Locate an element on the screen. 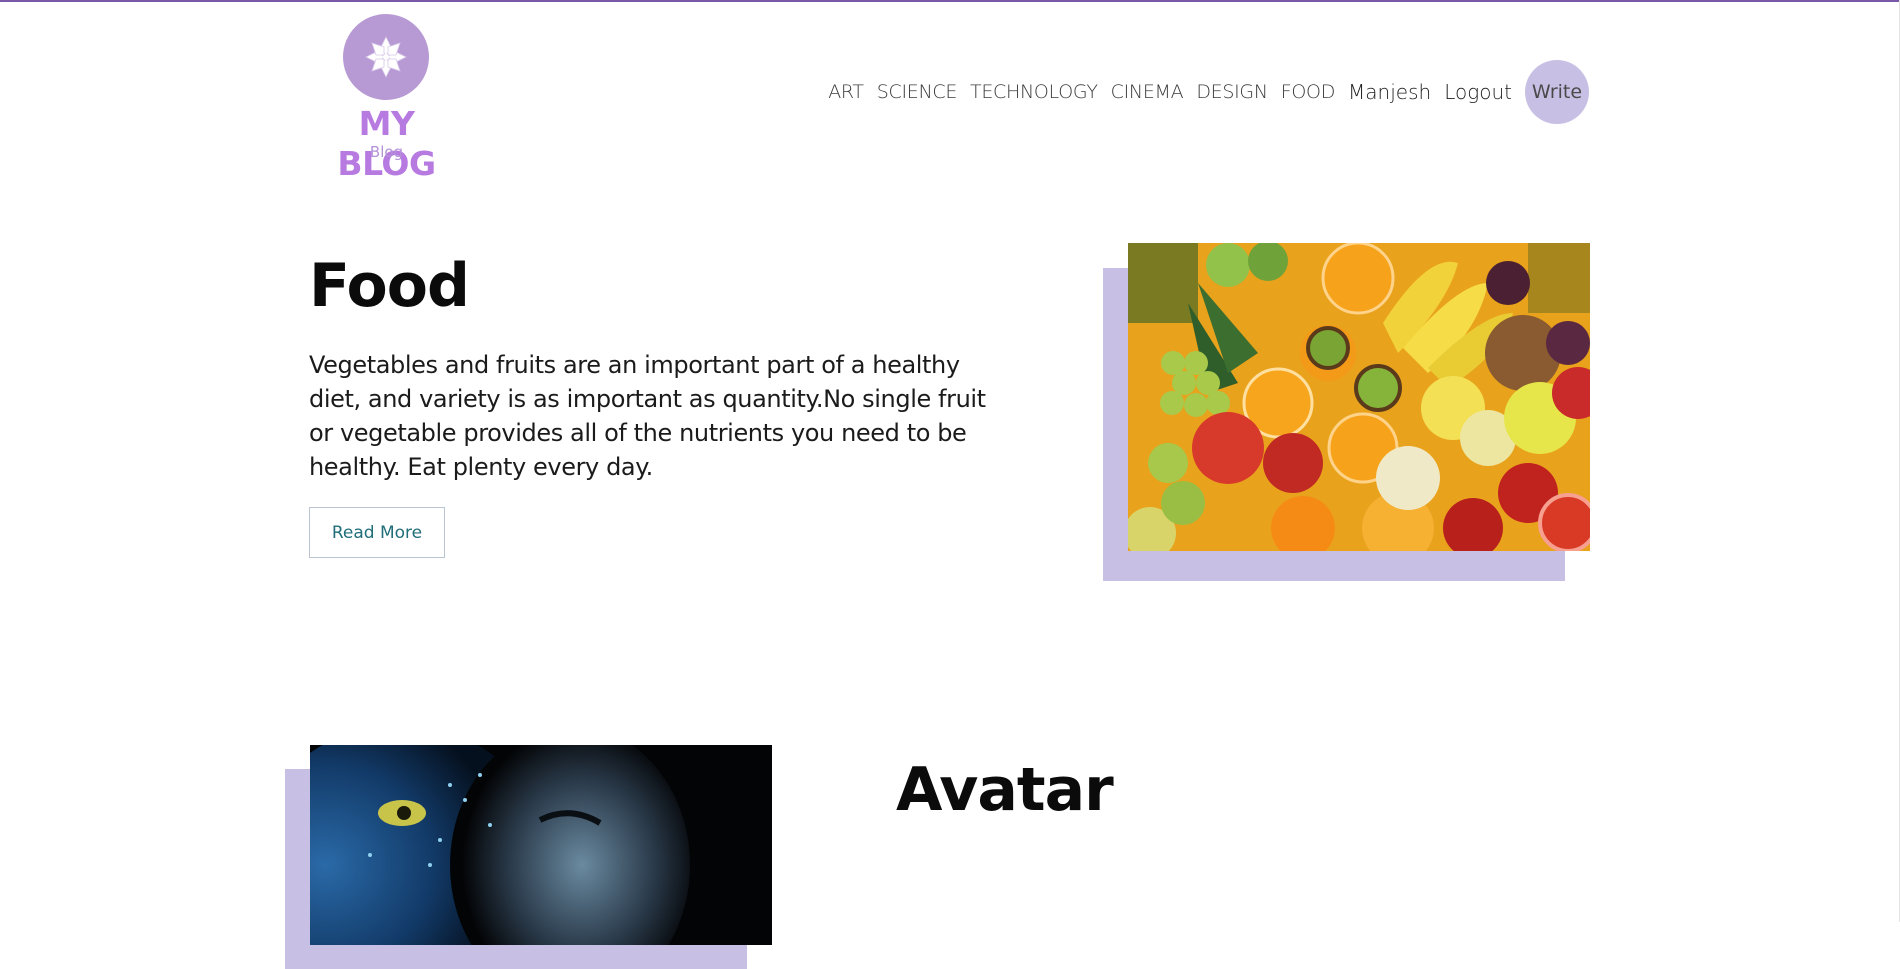 This screenshot has height=969, width=1900. fruits-photo-illustration is located at coordinates (1359, 397).